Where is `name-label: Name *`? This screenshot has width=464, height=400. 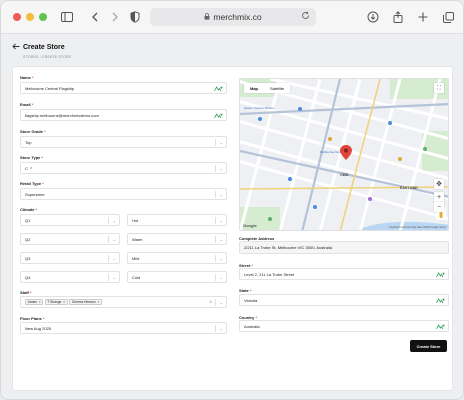
name-label: Name * is located at coordinates (27, 77).